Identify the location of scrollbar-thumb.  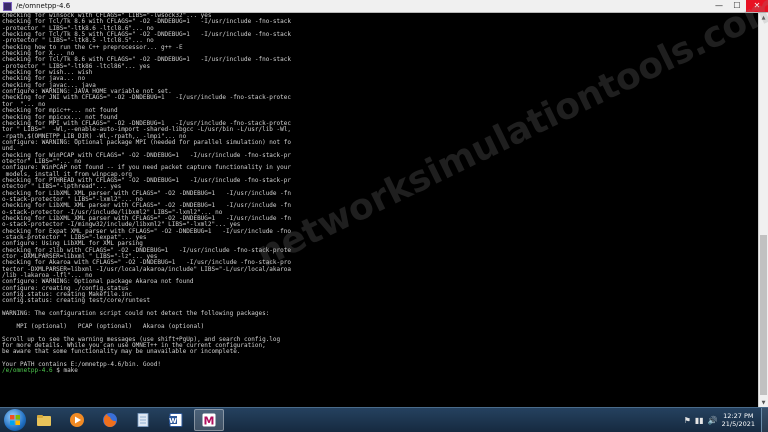
(763, 315).